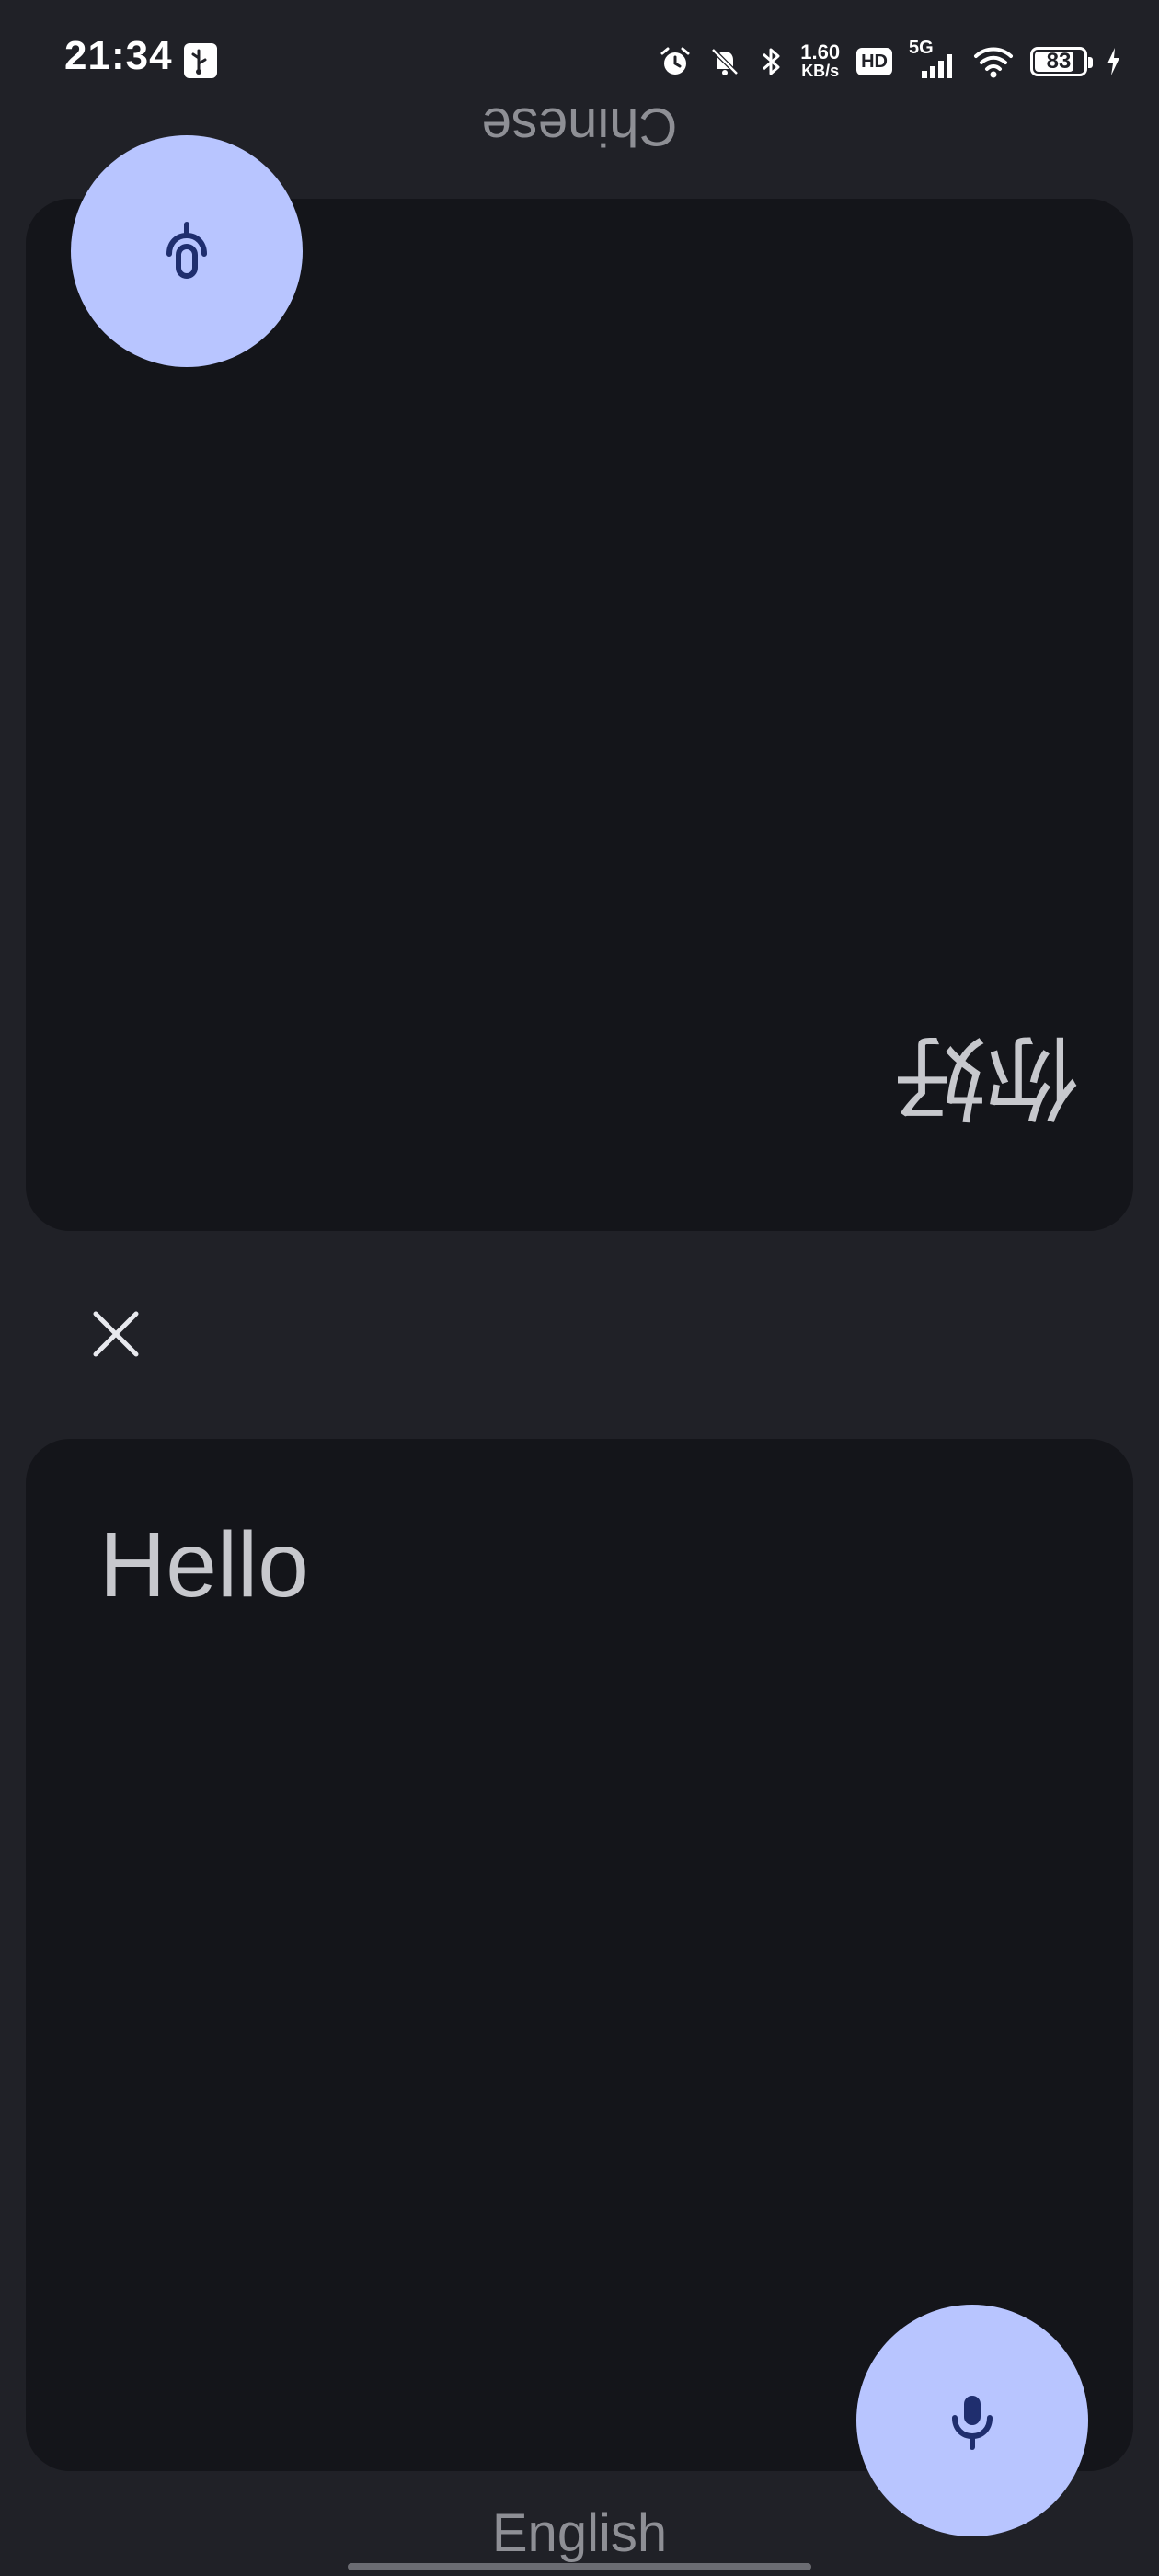 The width and height of the screenshot is (1159, 2576). I want to click on clear-button, so click(116, 1334).